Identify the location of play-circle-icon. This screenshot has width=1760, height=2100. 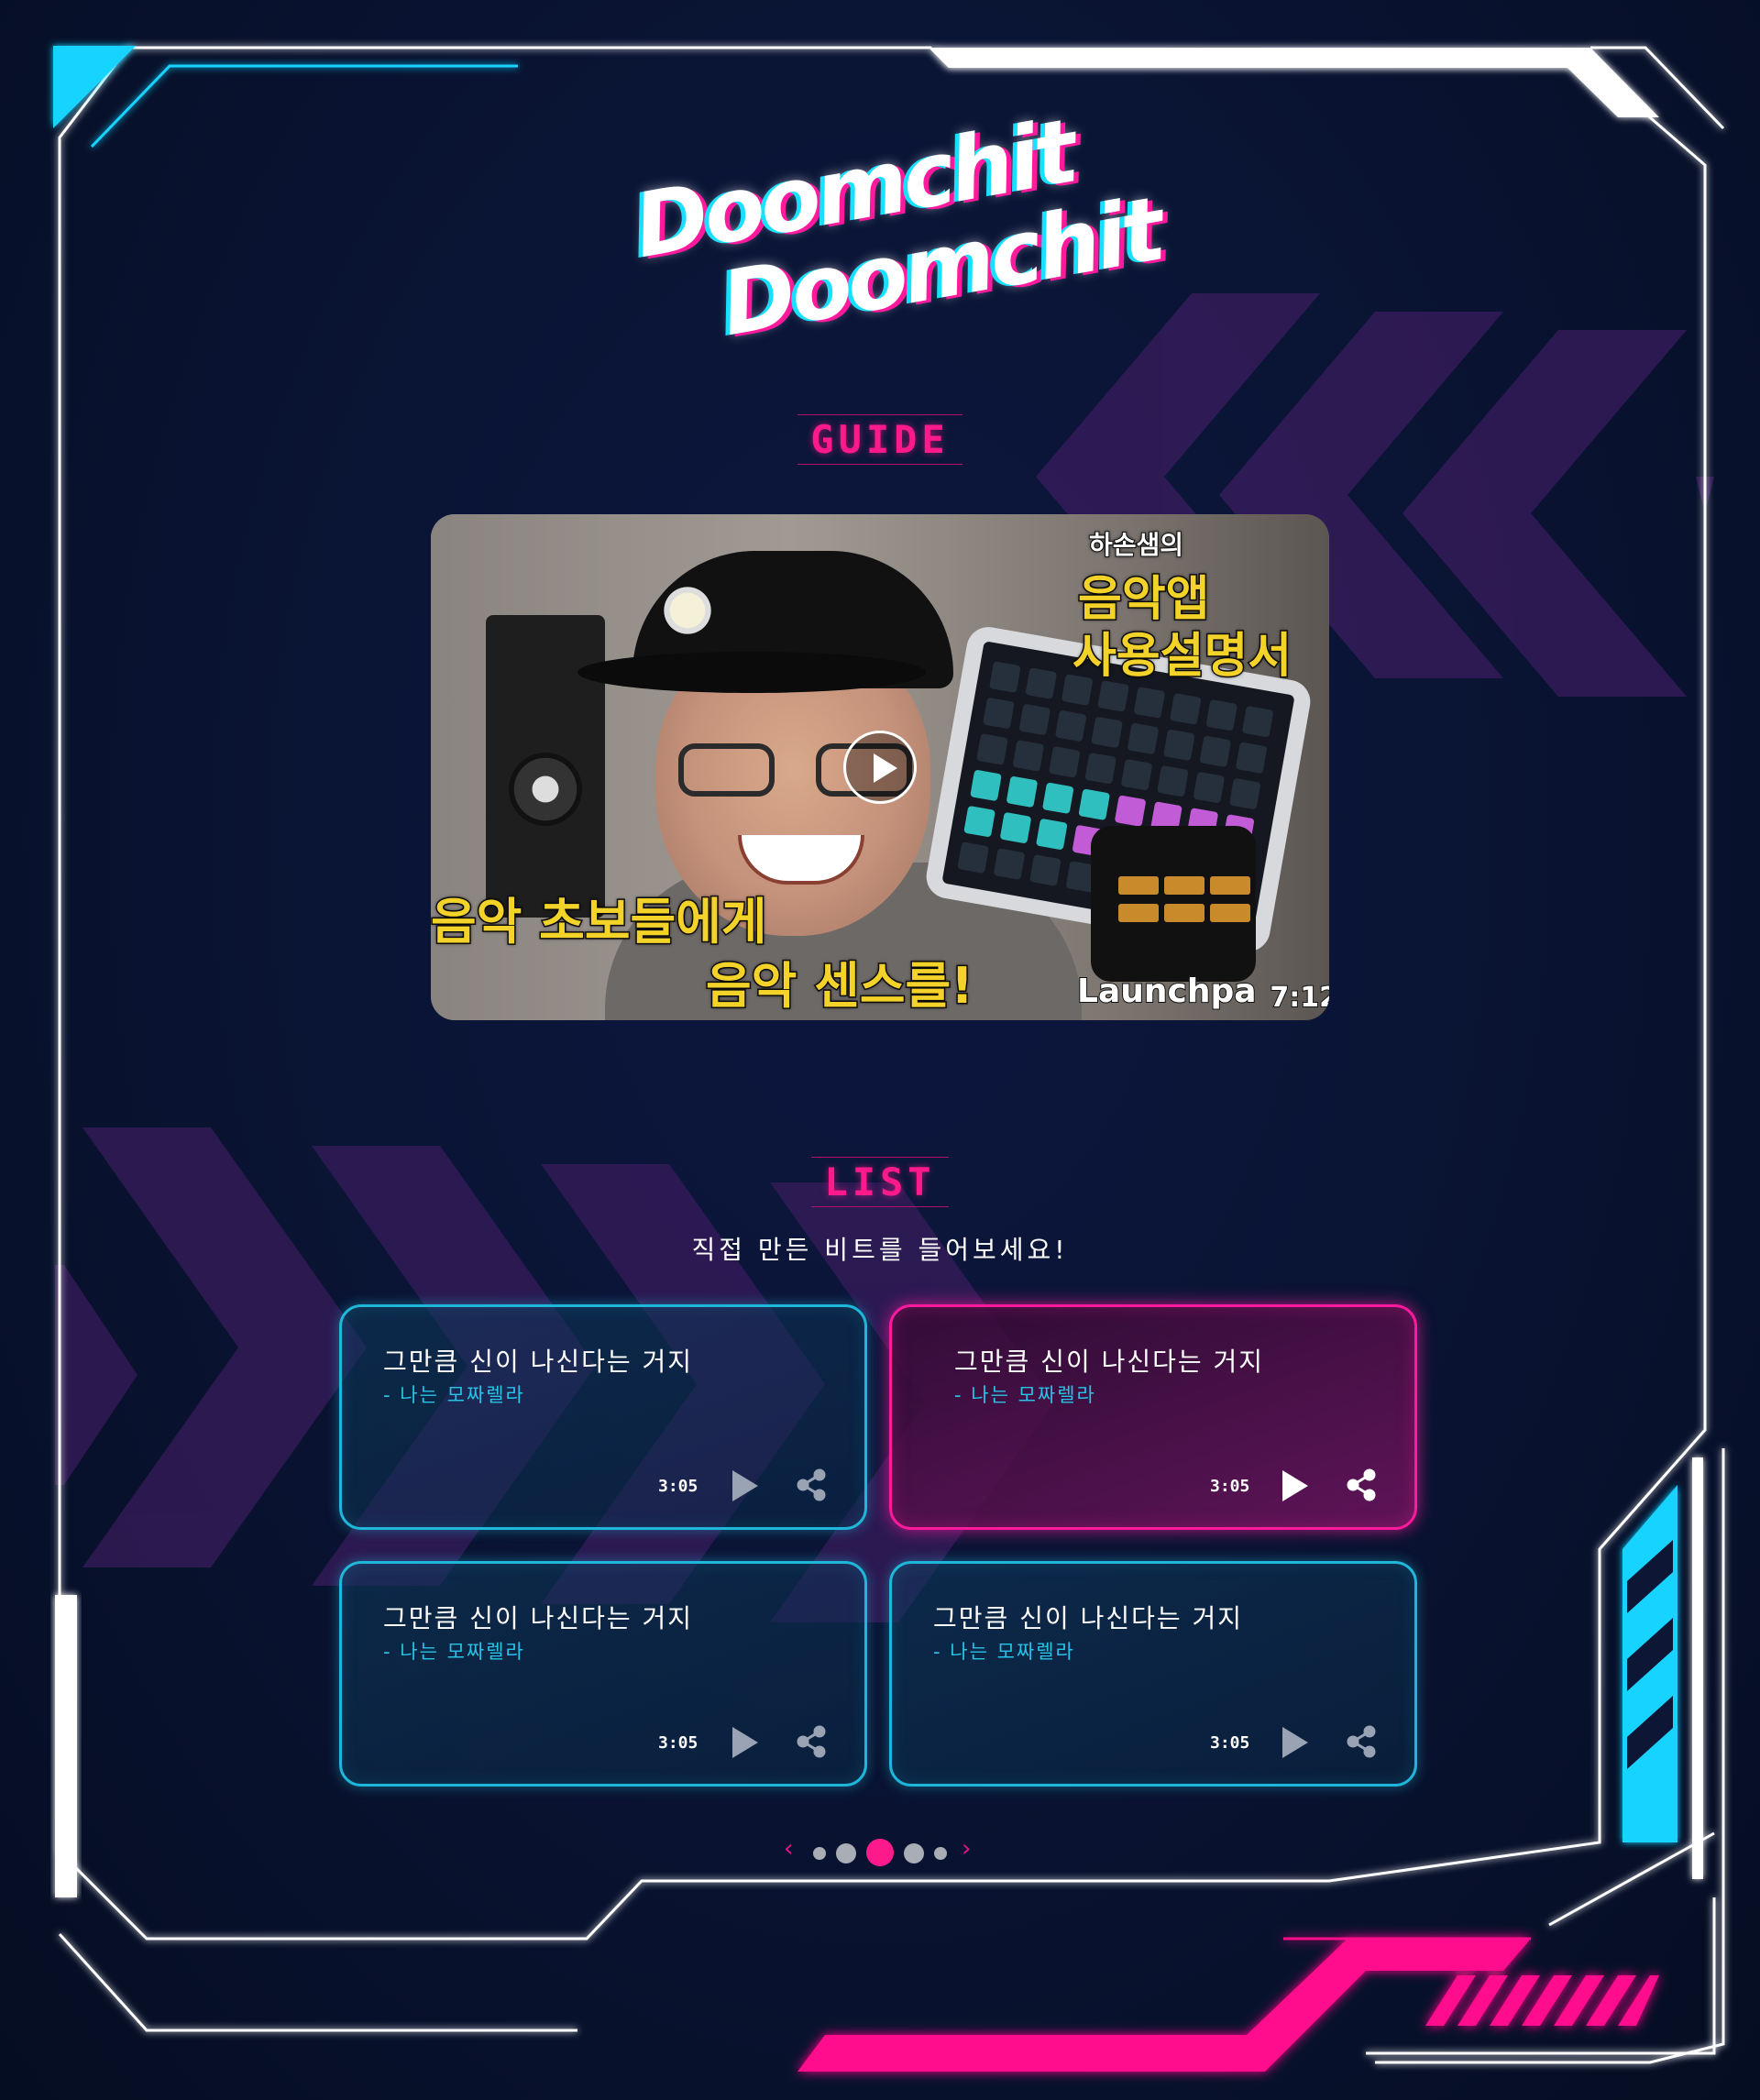
(880, 767).